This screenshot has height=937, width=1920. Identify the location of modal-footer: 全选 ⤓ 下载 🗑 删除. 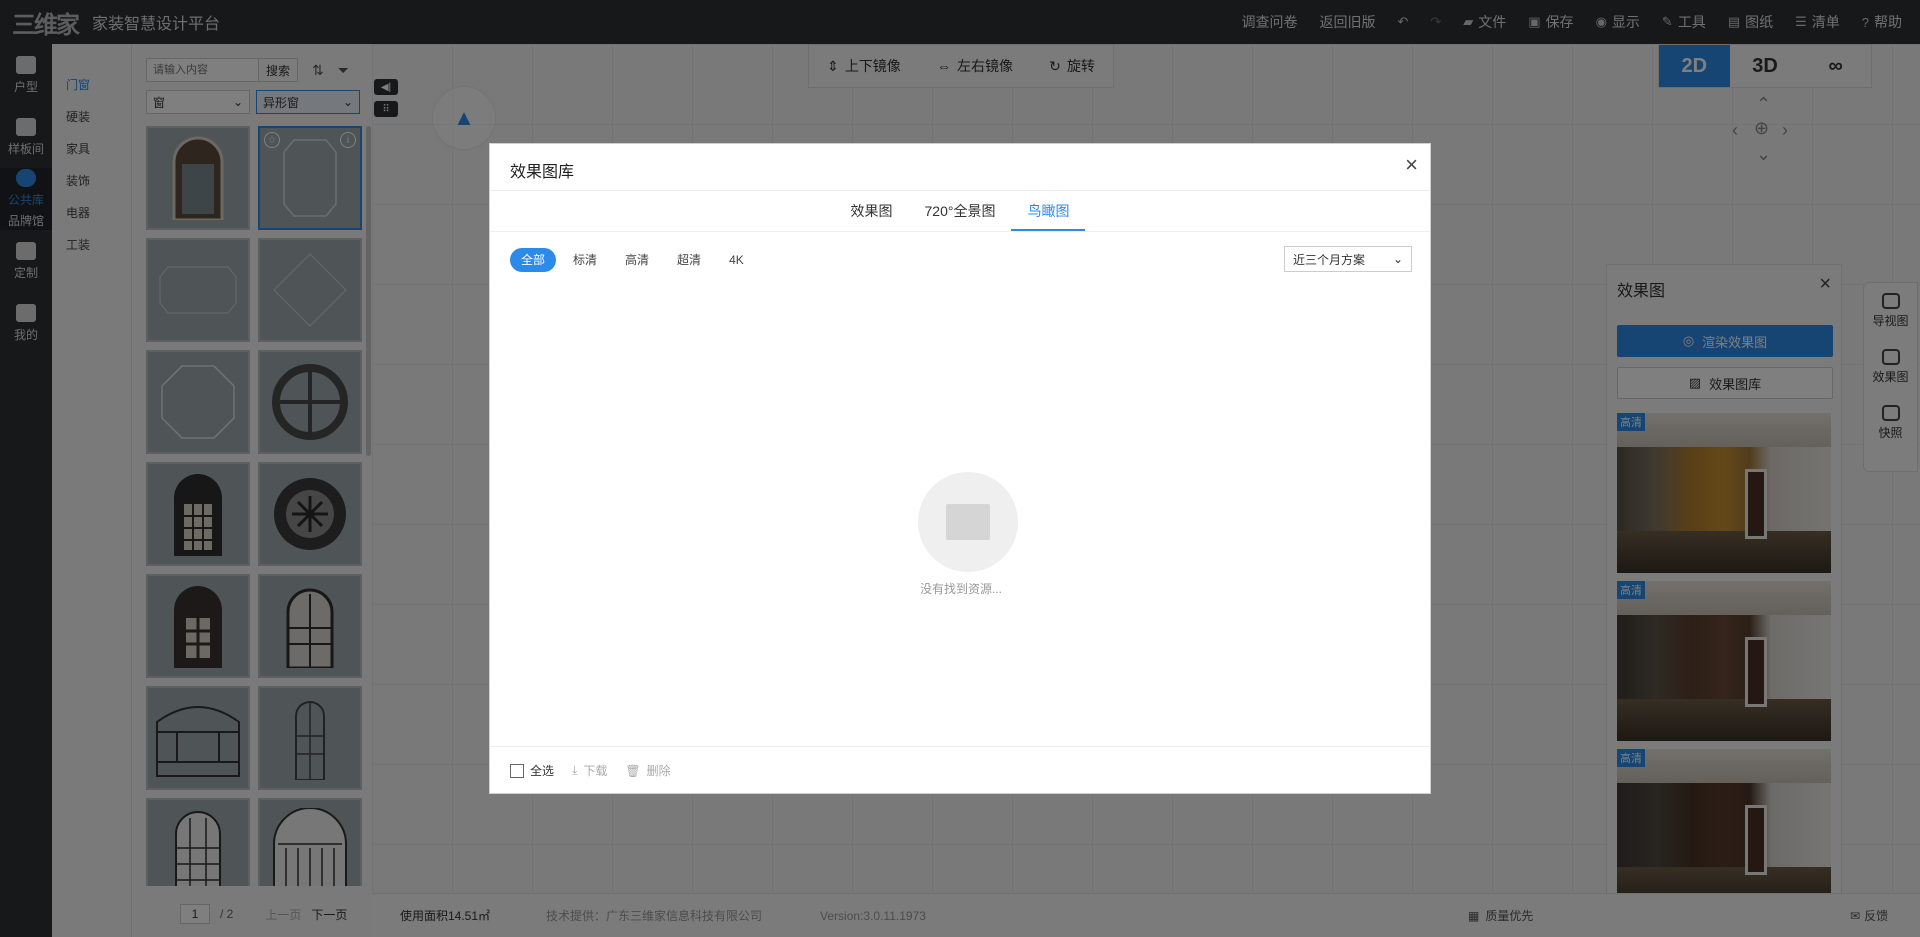
(960, 770).